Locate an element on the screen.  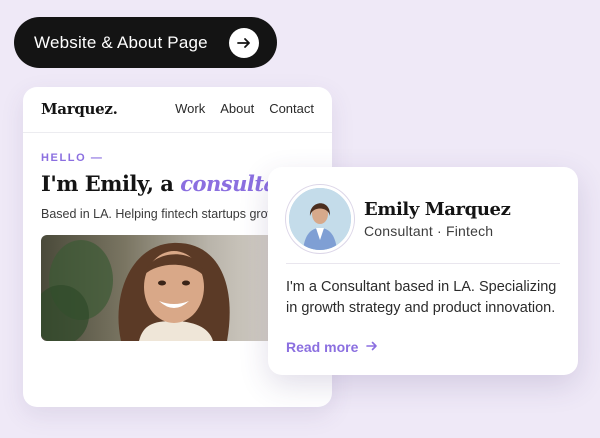
nav-link-contact: Contact is located at coordinates (291, 108).